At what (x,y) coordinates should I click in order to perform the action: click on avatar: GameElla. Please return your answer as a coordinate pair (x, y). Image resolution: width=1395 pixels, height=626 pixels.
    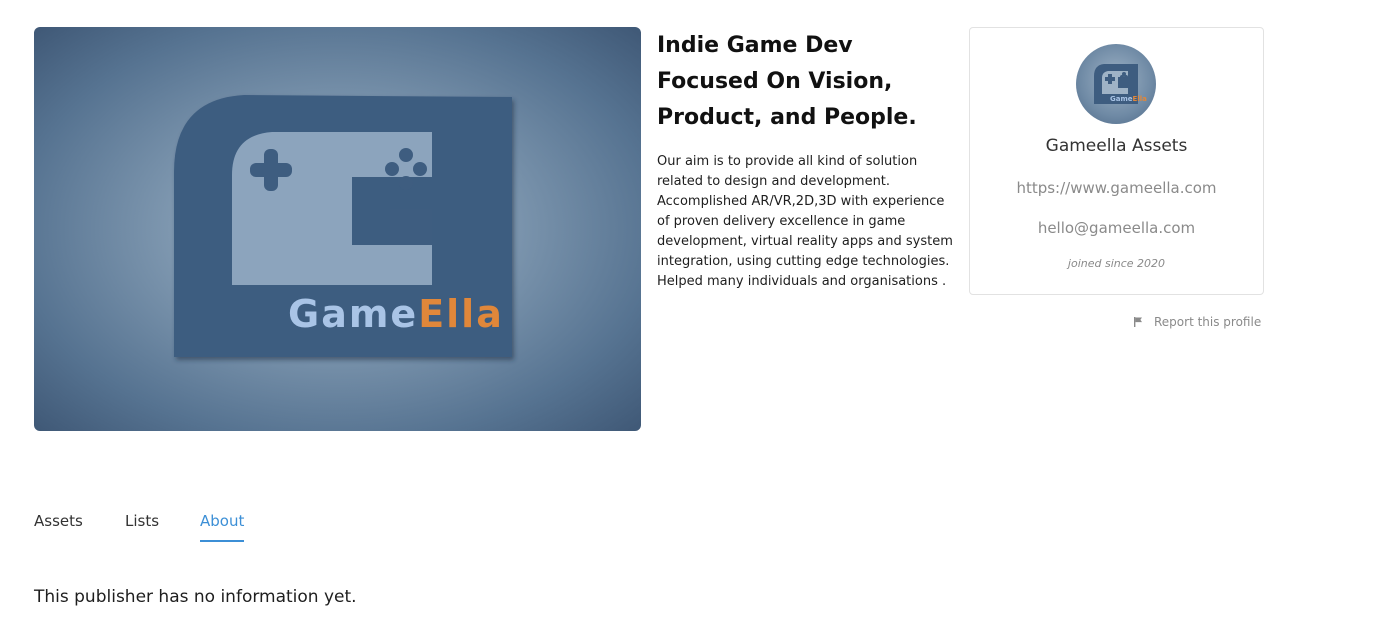
    Looking at the image, I should click on (1116, 84).